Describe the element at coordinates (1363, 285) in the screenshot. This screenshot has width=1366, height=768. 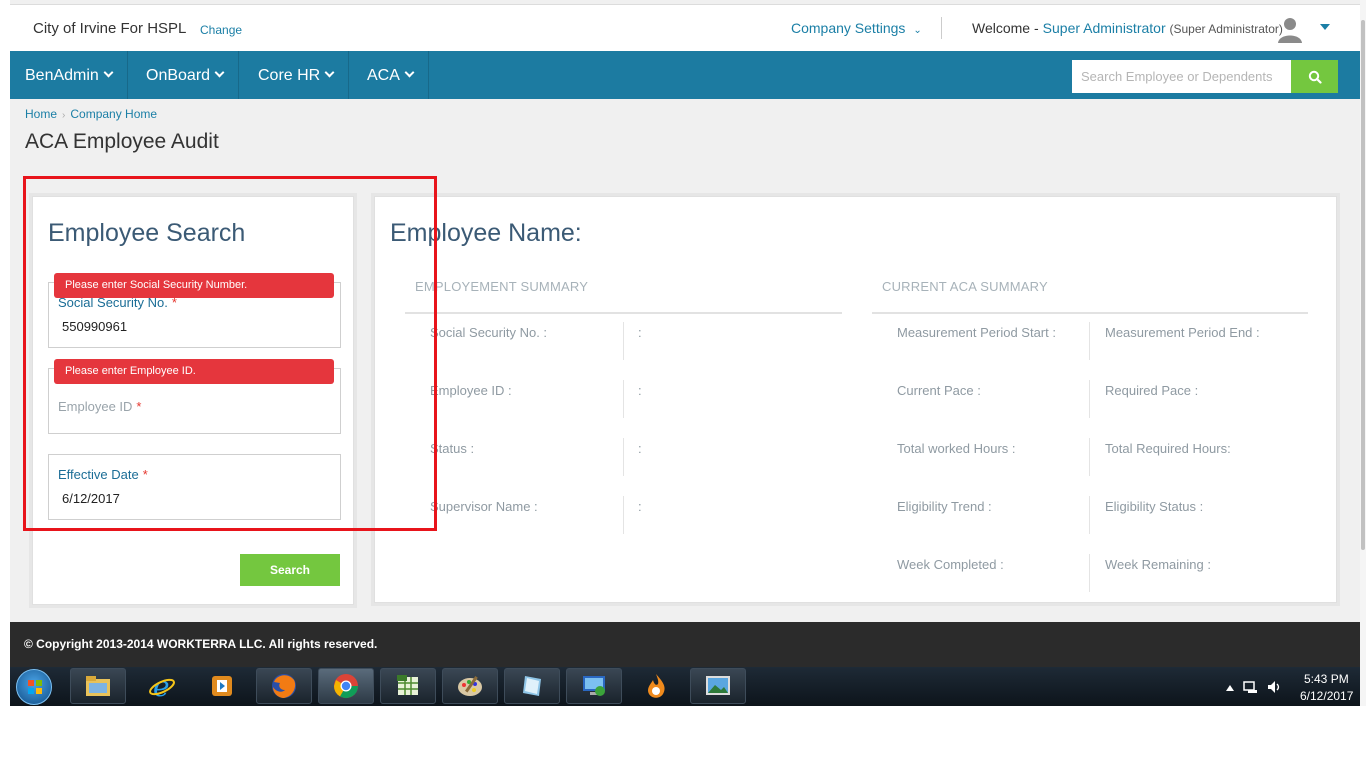
I see `scrollbar-thumb` at that location.